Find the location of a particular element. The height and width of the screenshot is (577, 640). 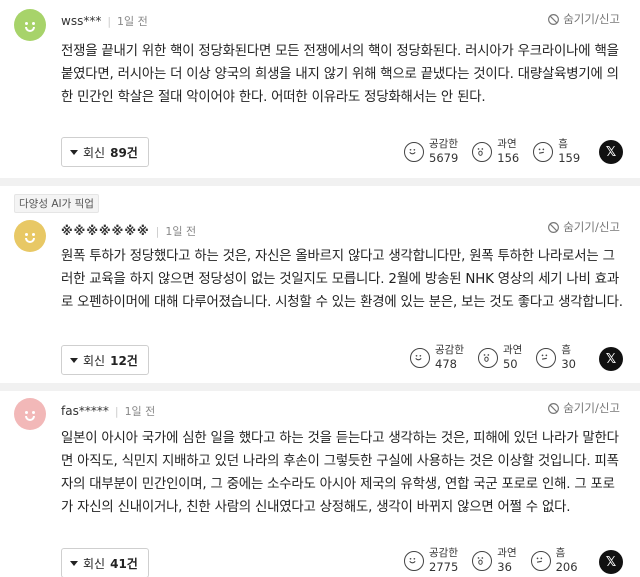

reaction-empathy: 공감한 5679 is located at coordinates (431, 152).